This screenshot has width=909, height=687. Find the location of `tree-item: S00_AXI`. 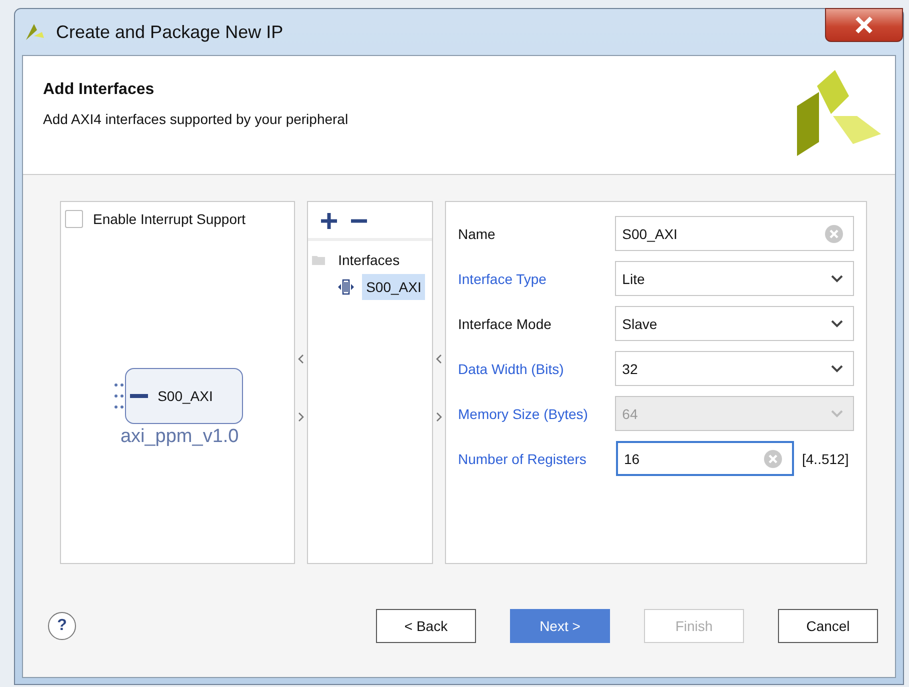

tree-item: S00_AXI is located at coordinates (394, 287).